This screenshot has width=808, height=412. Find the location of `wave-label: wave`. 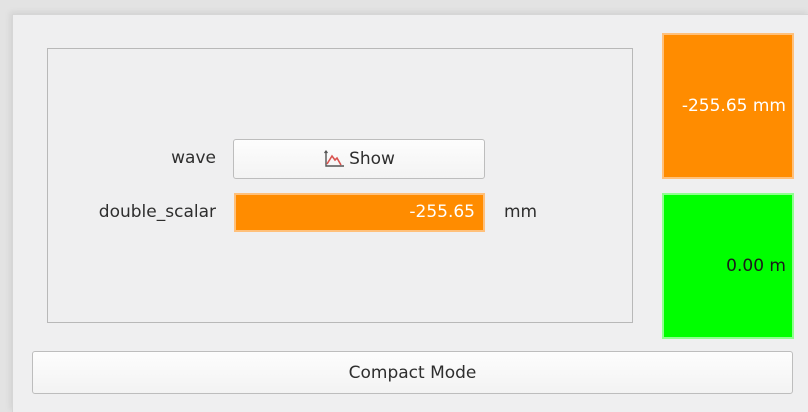

wave-label: wave is located at coordinates (193, 158).